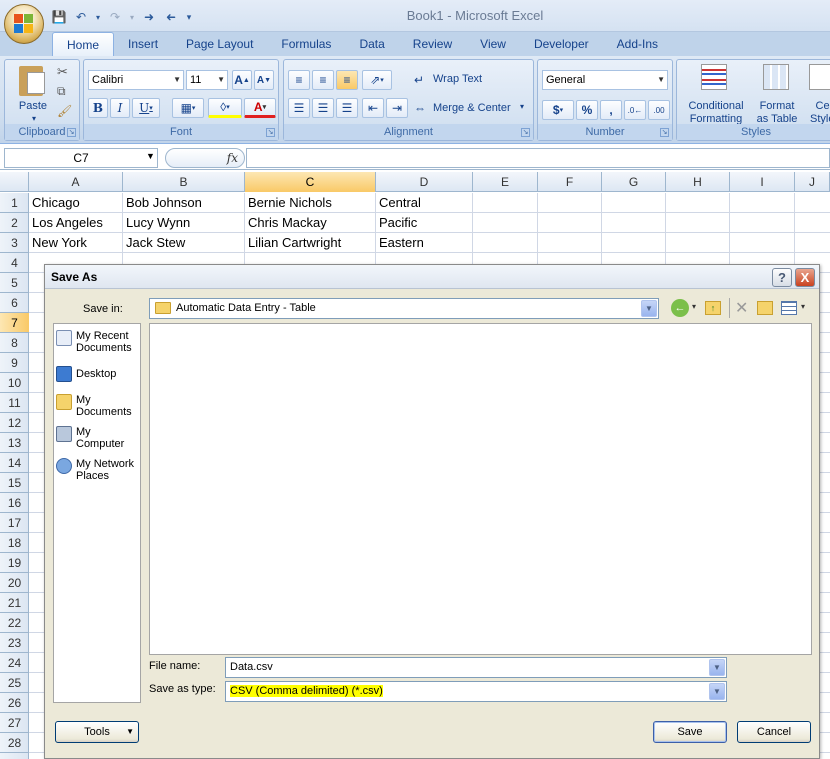  Describe the element at coordinates (14, 423) in the screenshot. I see `row-header-12: 12` at that location.